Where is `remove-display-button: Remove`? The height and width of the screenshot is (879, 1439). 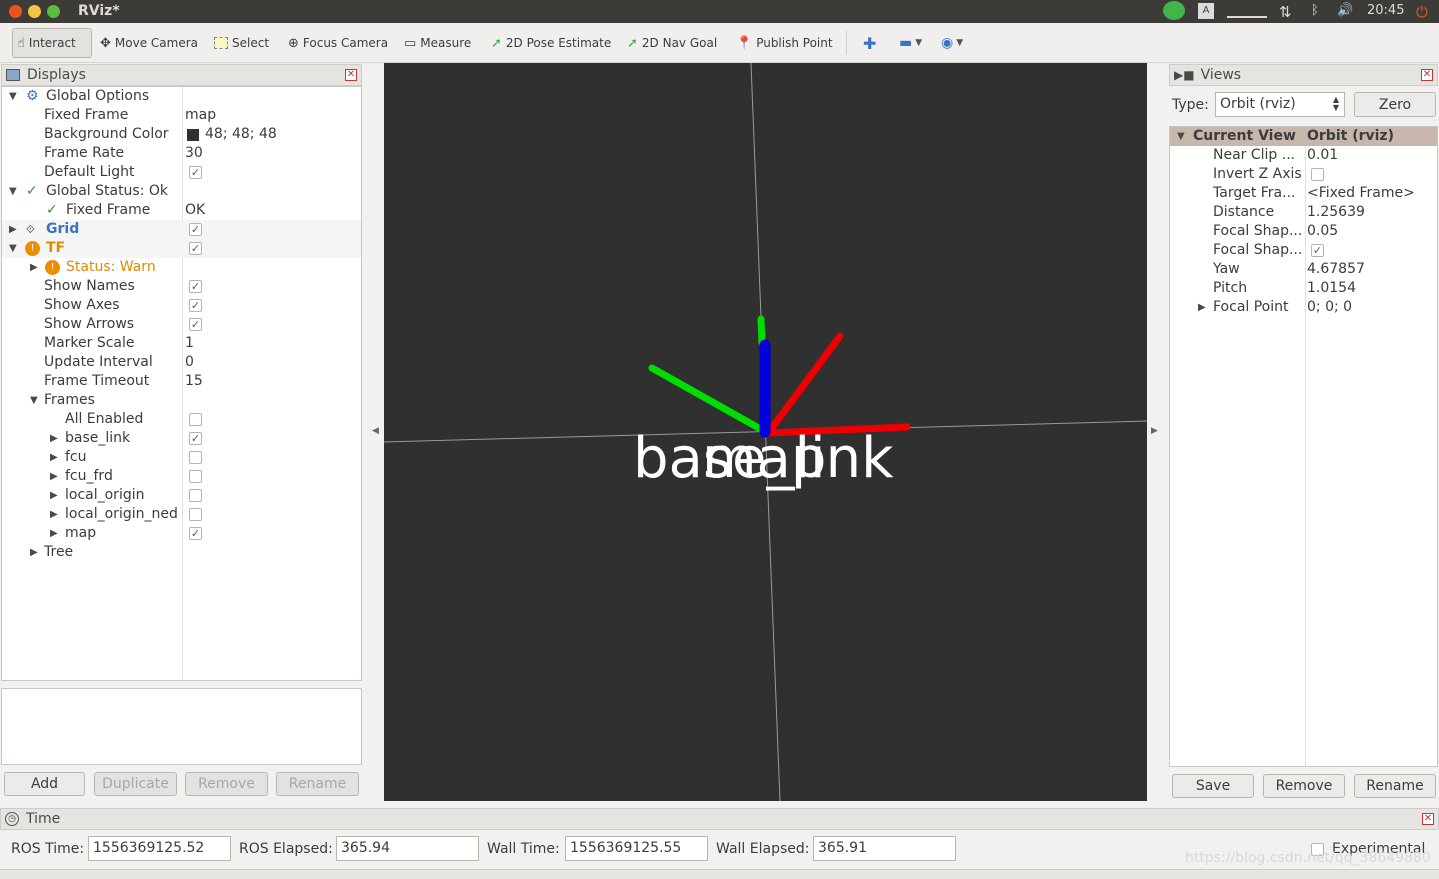
remove-display-button: Remove is located at coordinates (226, 784).